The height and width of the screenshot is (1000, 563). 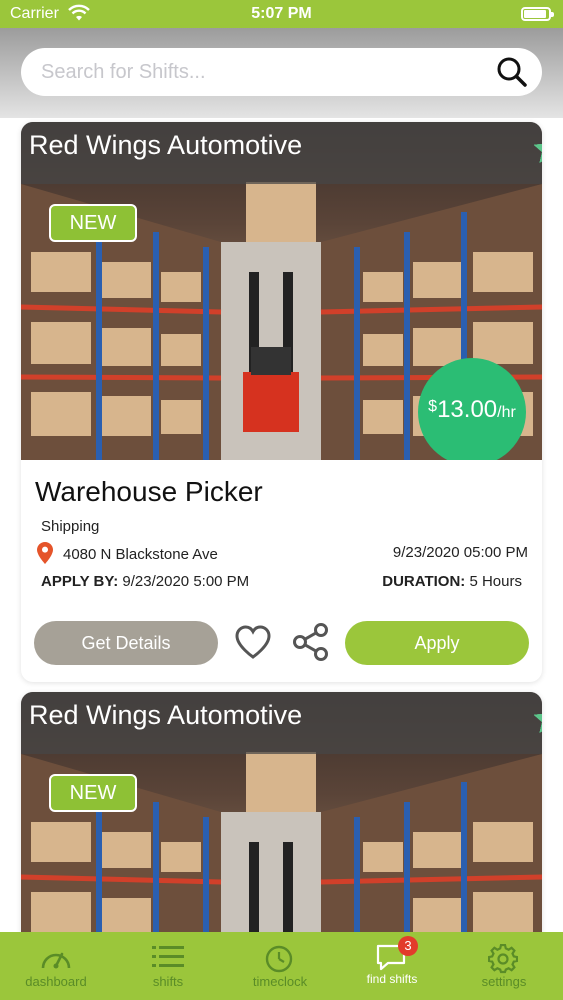 I want to click on duration-value: 5 Hours, so click(x=495, y=581).